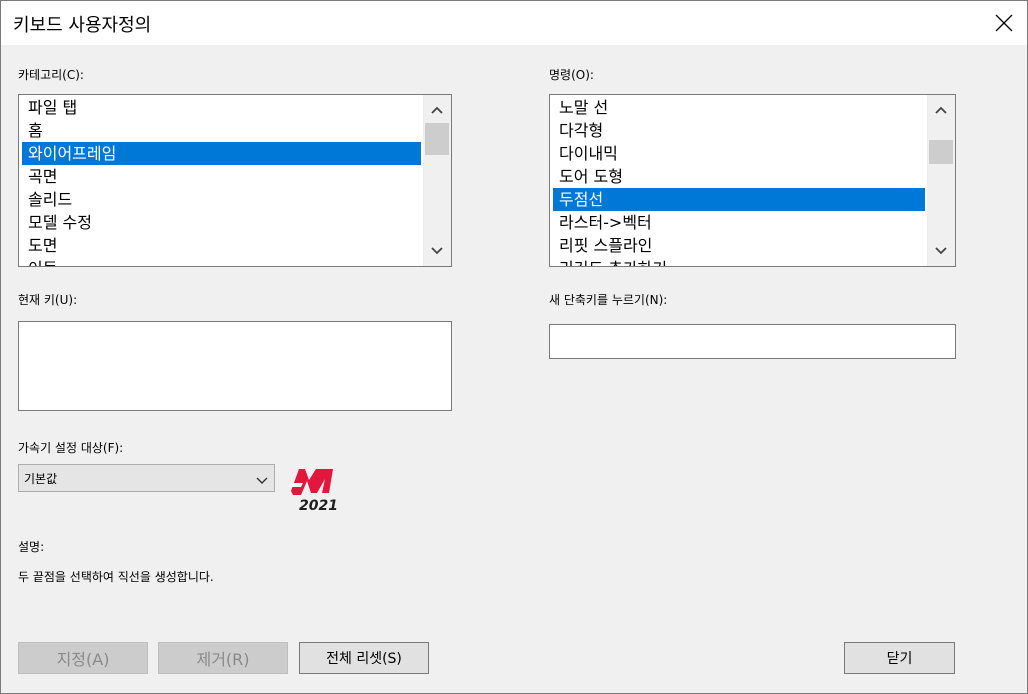 Image resolution: width=1028 pixels, height=694 pixels. Describe the element at coordinates (235, 366) in the screenshot. I see `current-key-list` at that location.